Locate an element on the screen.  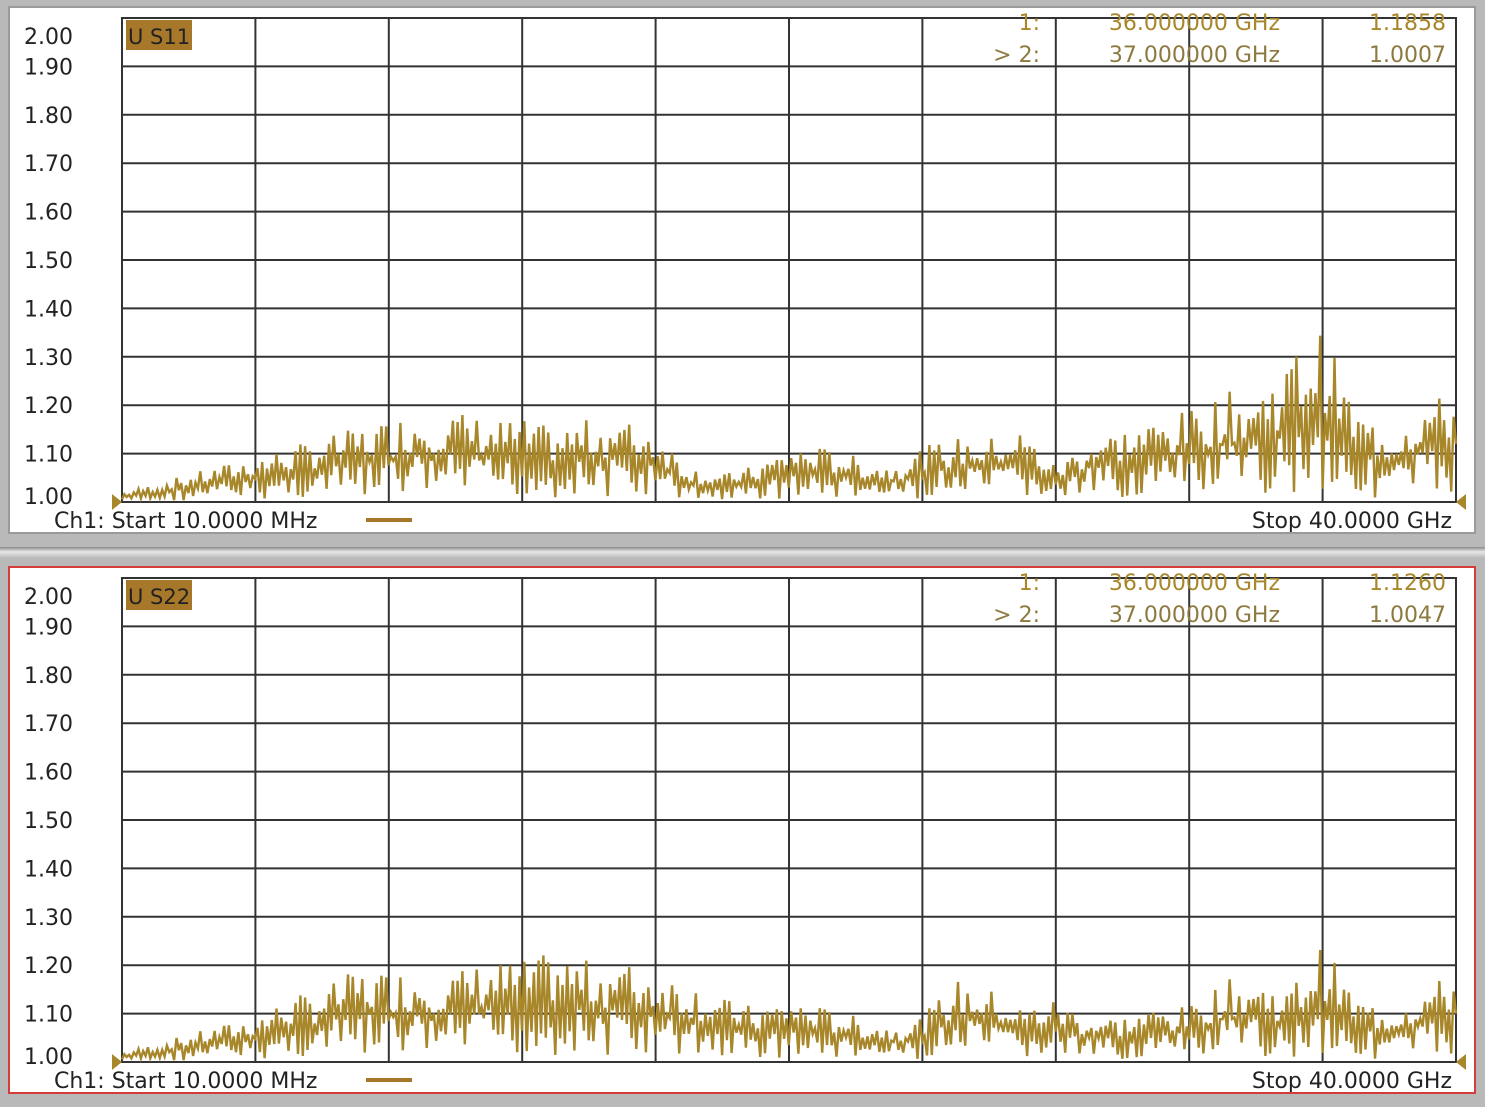
trace-label: U S22 is located at coordinates (159, 597).